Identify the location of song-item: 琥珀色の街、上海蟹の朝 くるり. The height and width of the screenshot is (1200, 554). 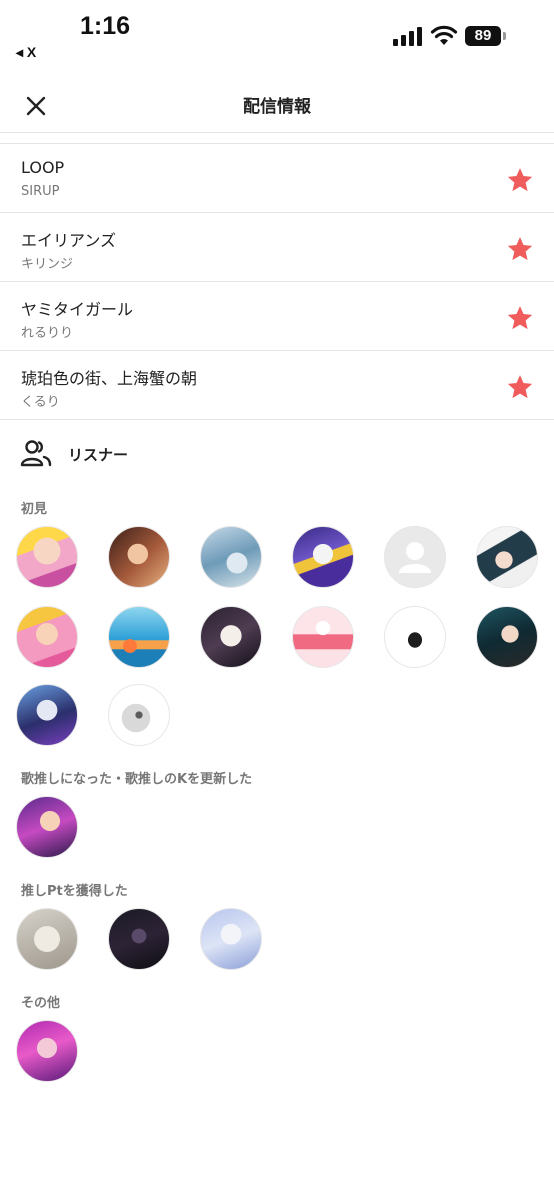
(277, 385).